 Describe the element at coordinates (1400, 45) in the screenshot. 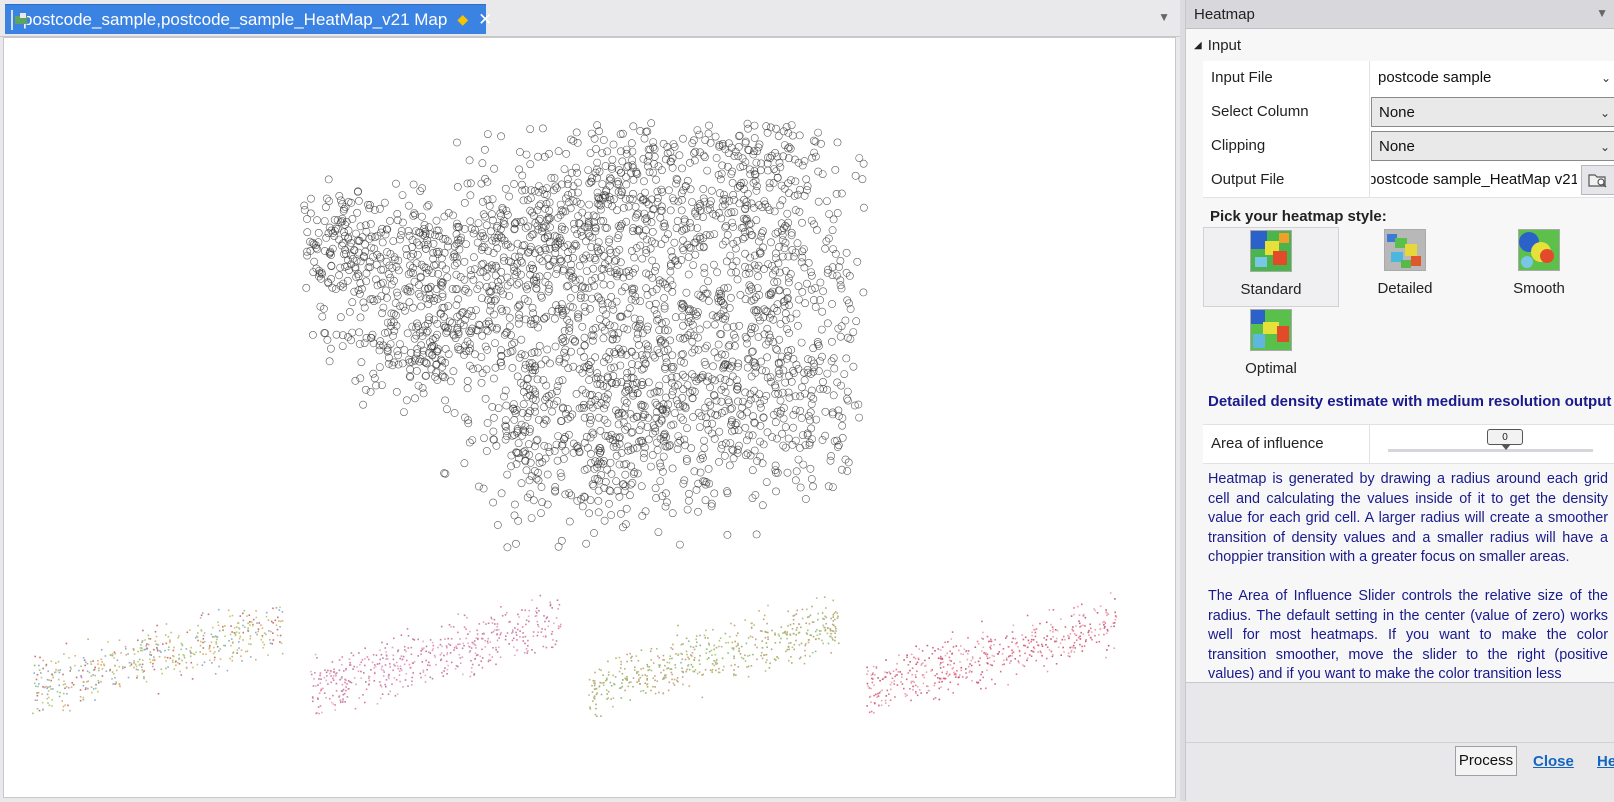

I see `input-section-header: ◢ Input` at that location.